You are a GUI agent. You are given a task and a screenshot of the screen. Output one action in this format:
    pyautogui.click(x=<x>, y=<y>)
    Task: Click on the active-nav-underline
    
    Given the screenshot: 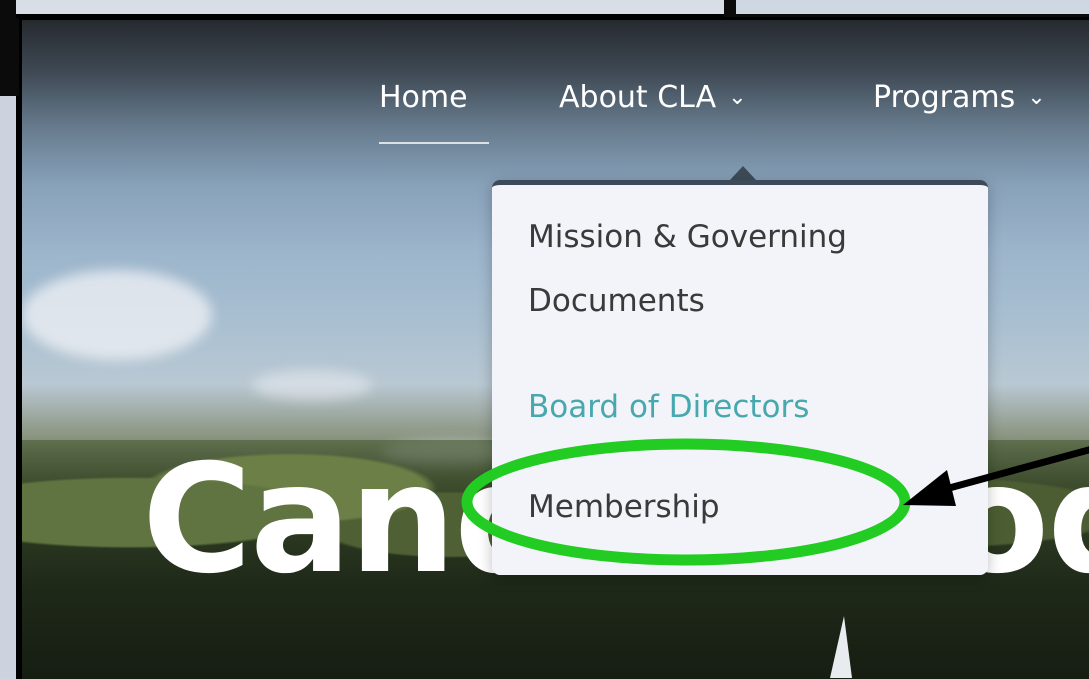 What is the action you would take?
    pyautogui.click(x=434, y=143)
    